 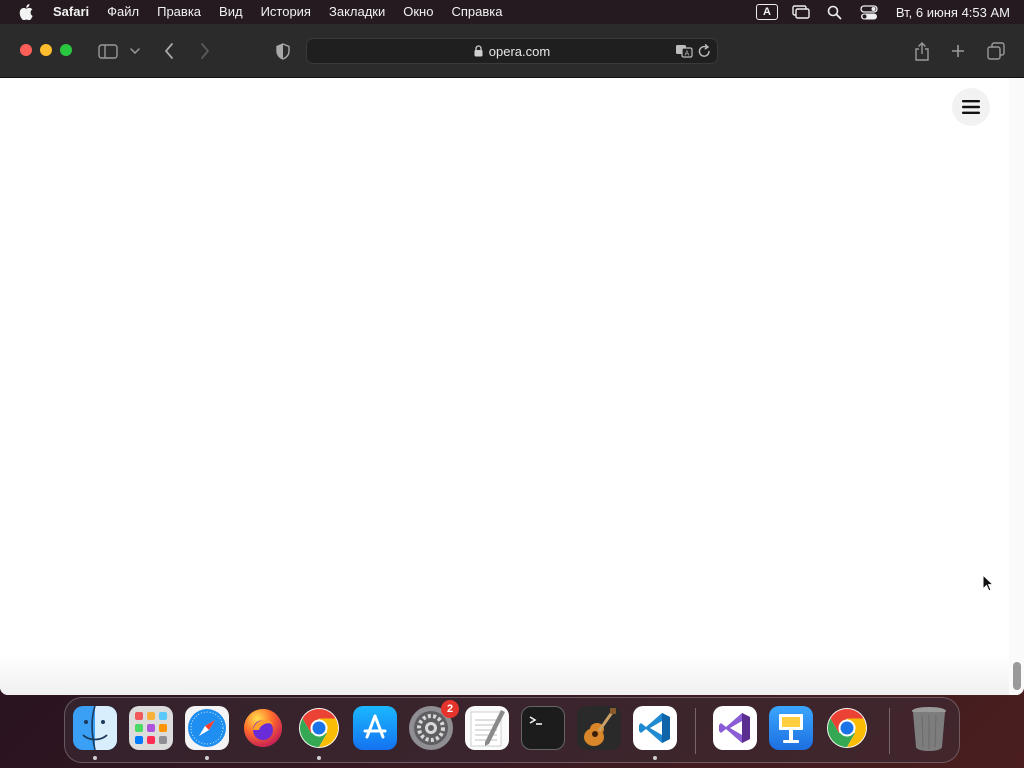 What do you see at coordinates (95, 758) in the screenshot?
I see `finder-running-indicator` at bounding box center [95, 758].